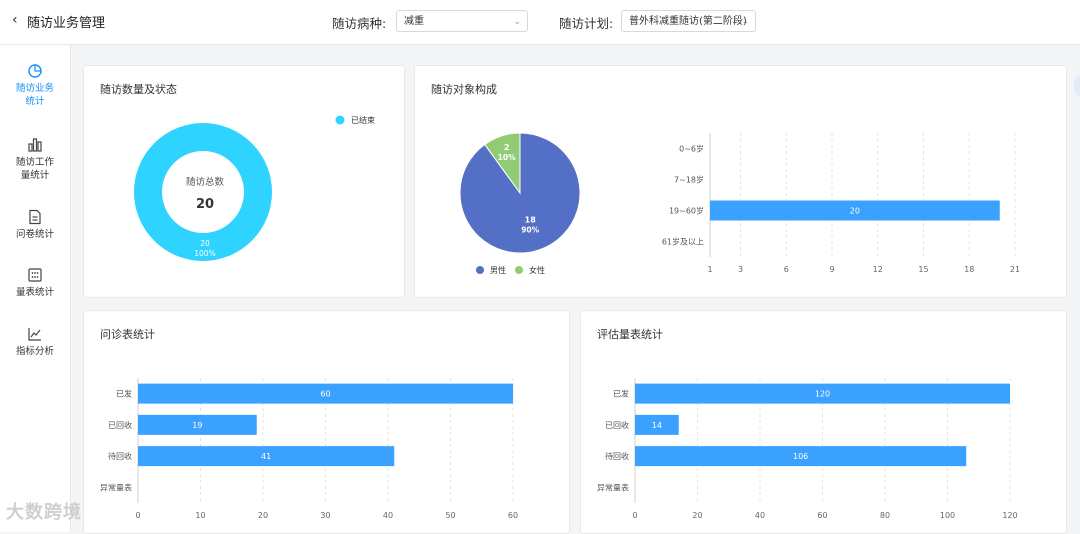 Image resolution: width=1080 pixels, height=534 pixels. Describe the element at coordinates (947, 515) in the screenshot. I see `x-tick-label: 100` at that location.